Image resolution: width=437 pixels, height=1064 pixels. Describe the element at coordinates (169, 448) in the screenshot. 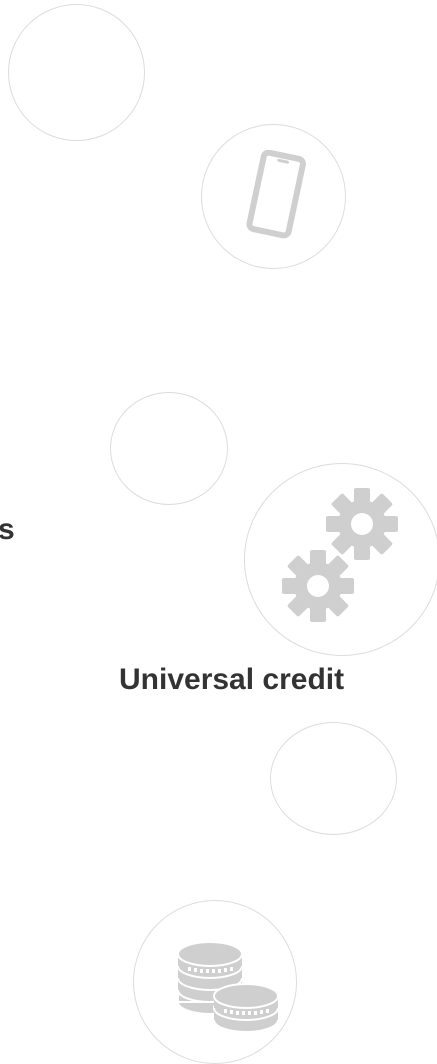

I see `decor-circle-middle` at that location.